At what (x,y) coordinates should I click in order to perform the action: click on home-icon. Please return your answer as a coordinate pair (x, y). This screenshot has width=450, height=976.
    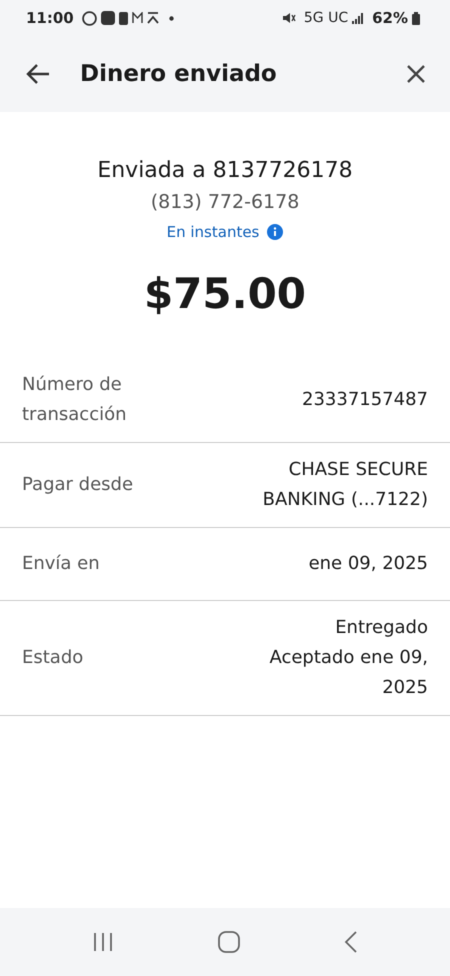
    Looking at the image, I should click on (228, 942).